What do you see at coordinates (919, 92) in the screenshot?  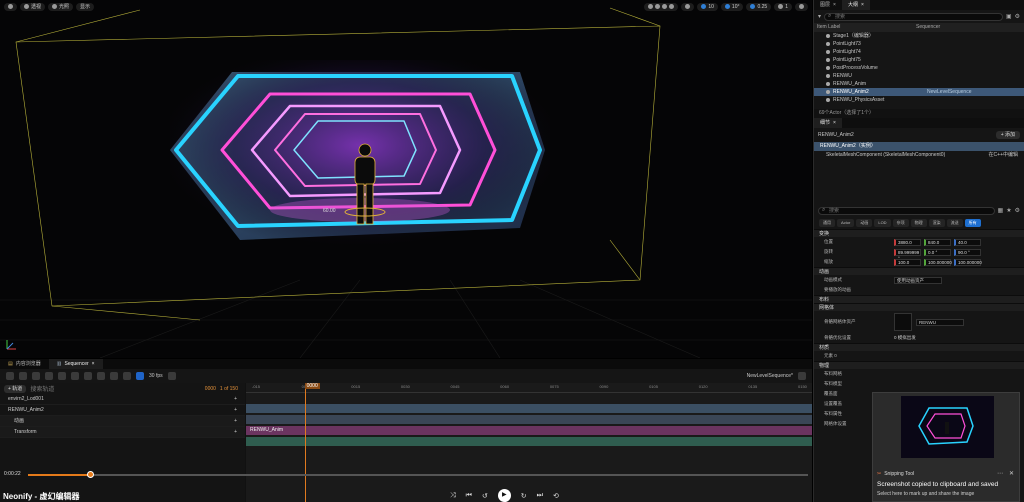 I see `outliner-item: RENWU_Anim2 NewLevelSequence` at bounding box center [919, 92].